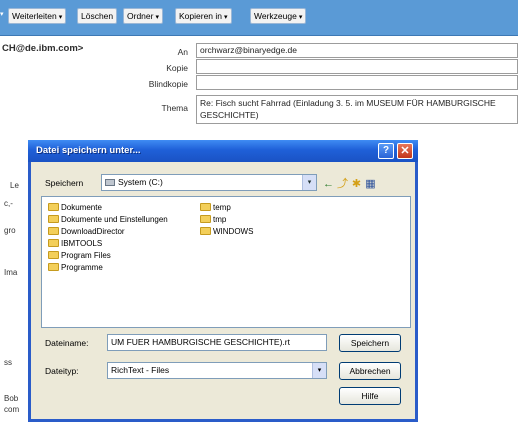  What do you see at coordinates (217, 370) in the screenshot?
I see `filetype-dropdown: RichText - Files ▾` at bounding box center [217, 370].